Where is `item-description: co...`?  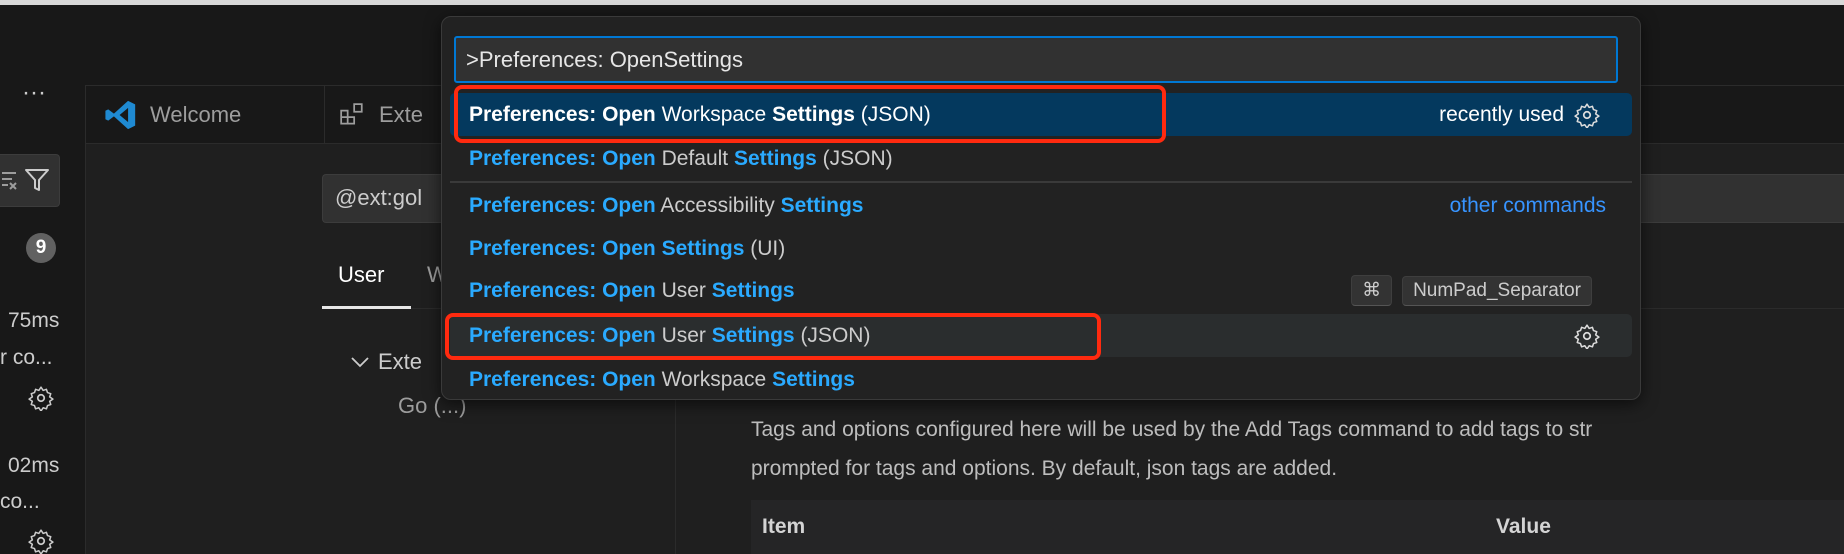 item-description: co... is located at coordinates (20, 501).